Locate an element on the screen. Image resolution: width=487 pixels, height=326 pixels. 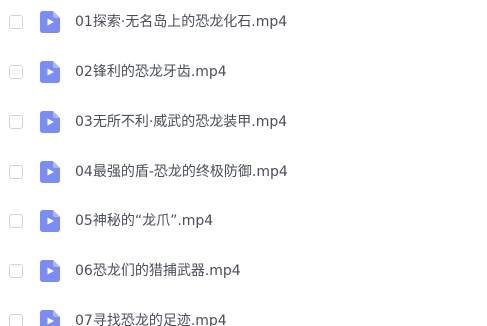
list-item: 03无所不利·威武的恐龙装甲.mp4 is located at coordinates (243, 122).